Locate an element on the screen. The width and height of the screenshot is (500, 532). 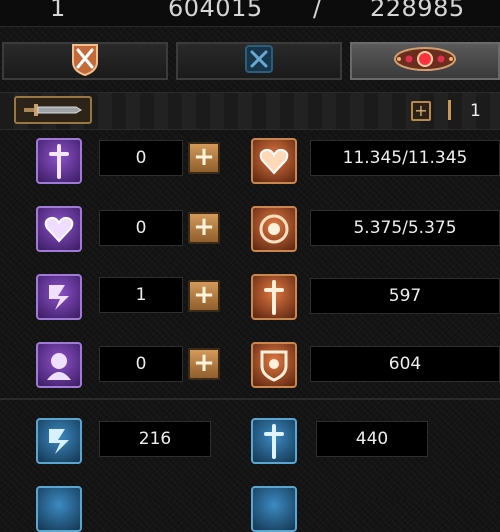
add-vitality-button: + is located at coordinates (204, 228).